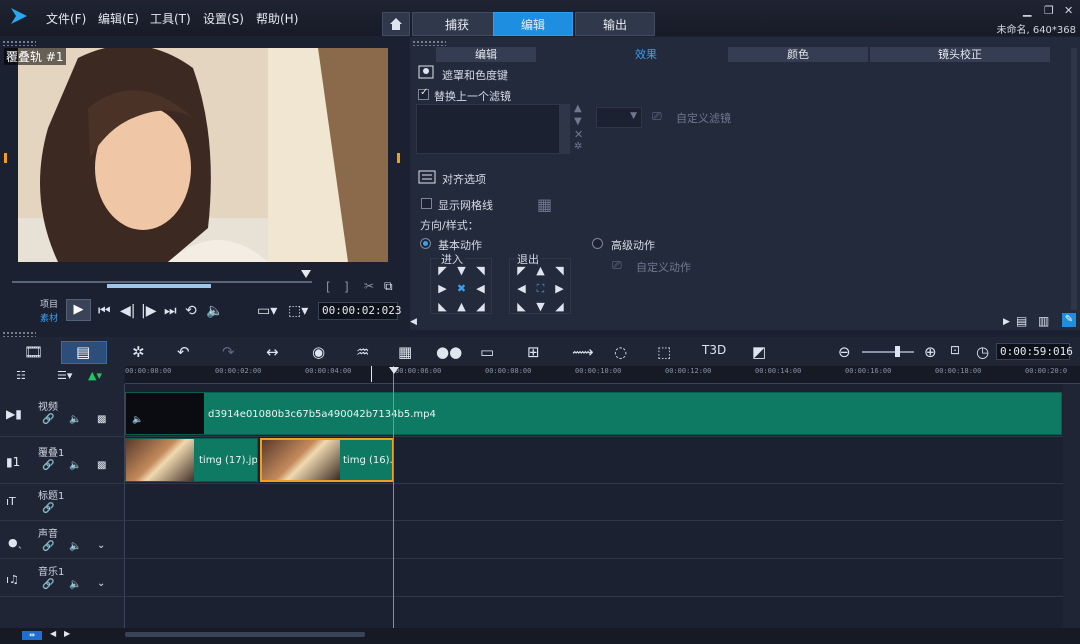 Image resolution: width=1080 pixels, height=644 pixels. I want to click on video-clip: 🔈 d3914e01080b3c67b5a490042b7134b5.mp4, so click(593, 413).